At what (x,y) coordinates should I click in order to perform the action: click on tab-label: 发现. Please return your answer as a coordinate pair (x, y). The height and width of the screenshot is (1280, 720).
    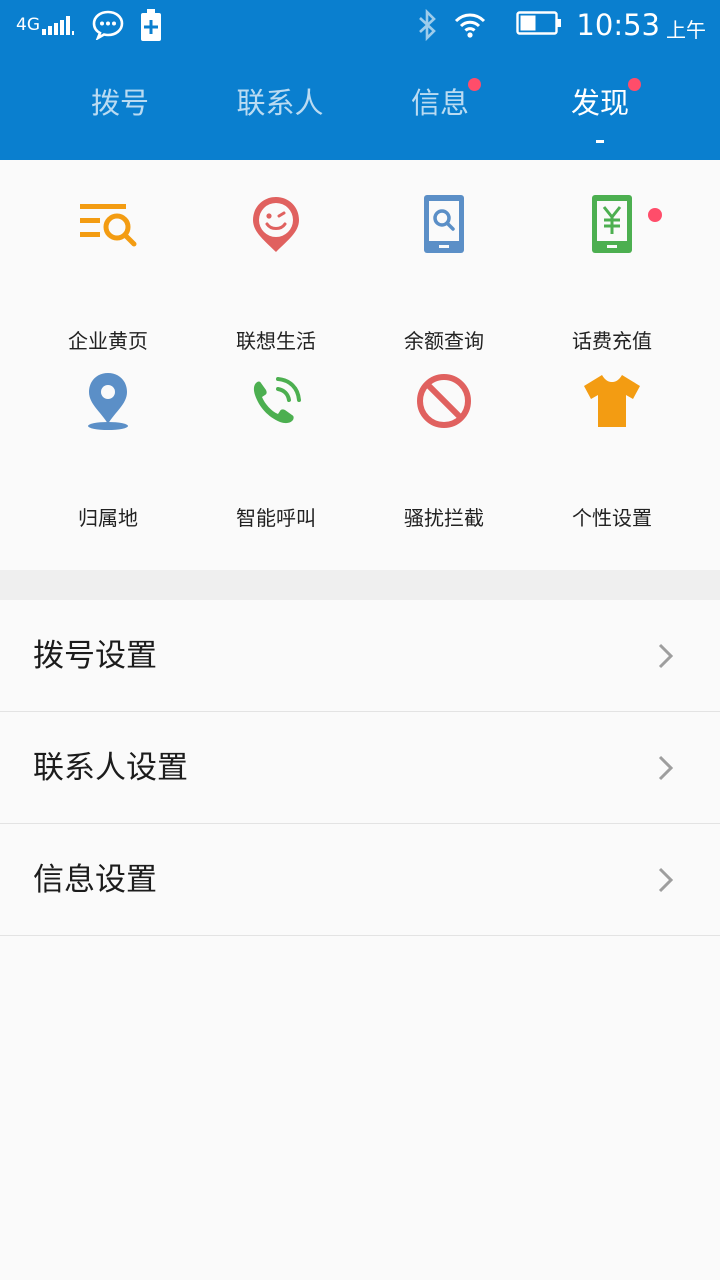
    Looking at the image, I should click on (599, 103).